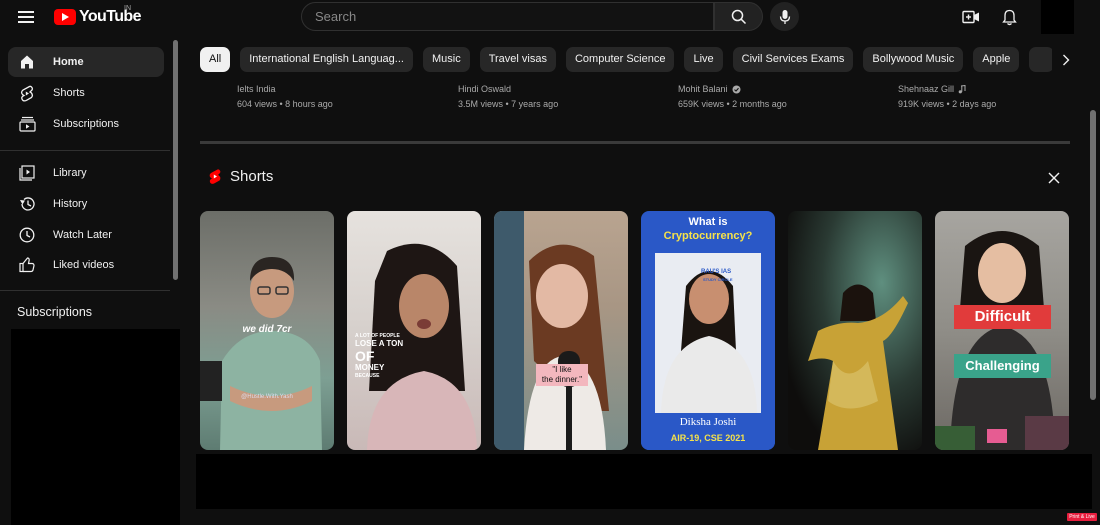 Image resolution: width=1100 pixels, height=525 pixels. What do you see at coordinates (337, 96) in the screenshot?
I see `video-meta: Ielts India 604 views • 8 hours ago` at bounding box center [337, 96].